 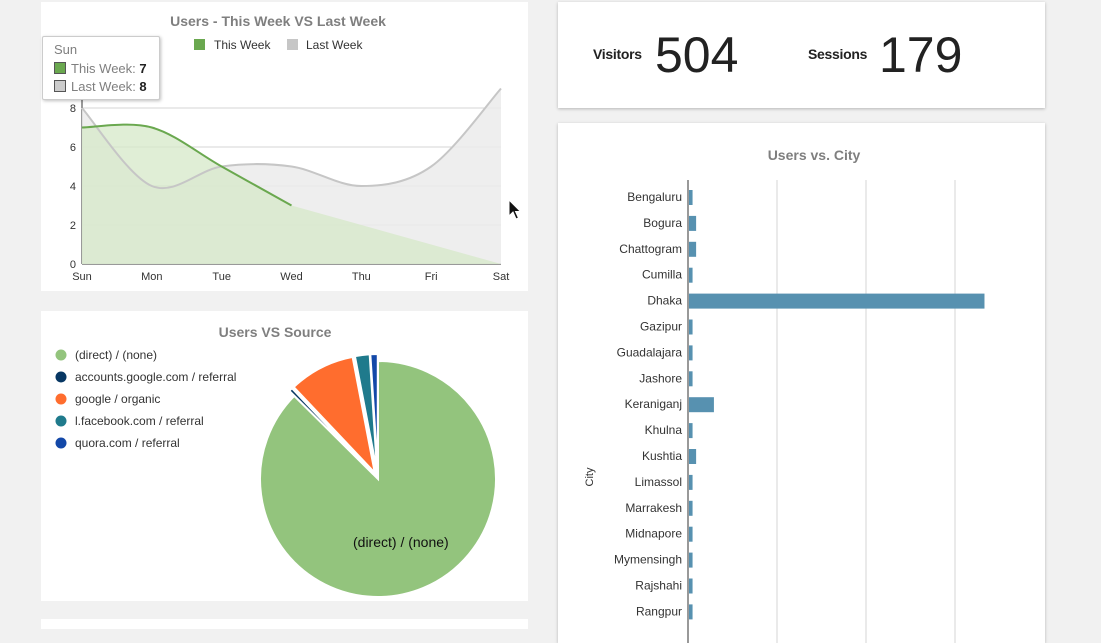 I want to click on y-tick-label: Keraniganj, so click(x=653, y=404).